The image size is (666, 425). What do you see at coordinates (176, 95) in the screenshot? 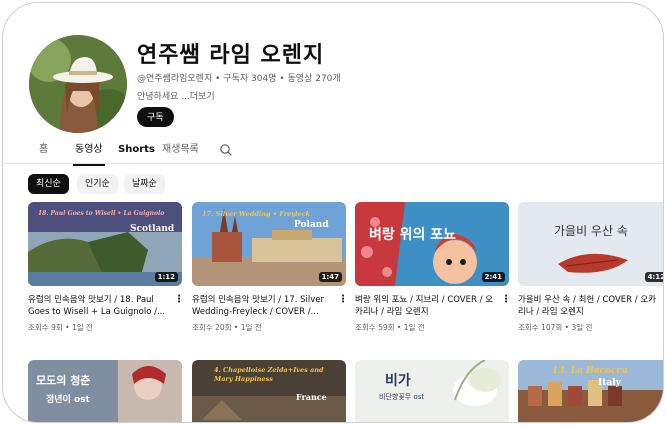
I see `channel-description: 안녕하세요 ...더보기` at bounding box center [176, 95].